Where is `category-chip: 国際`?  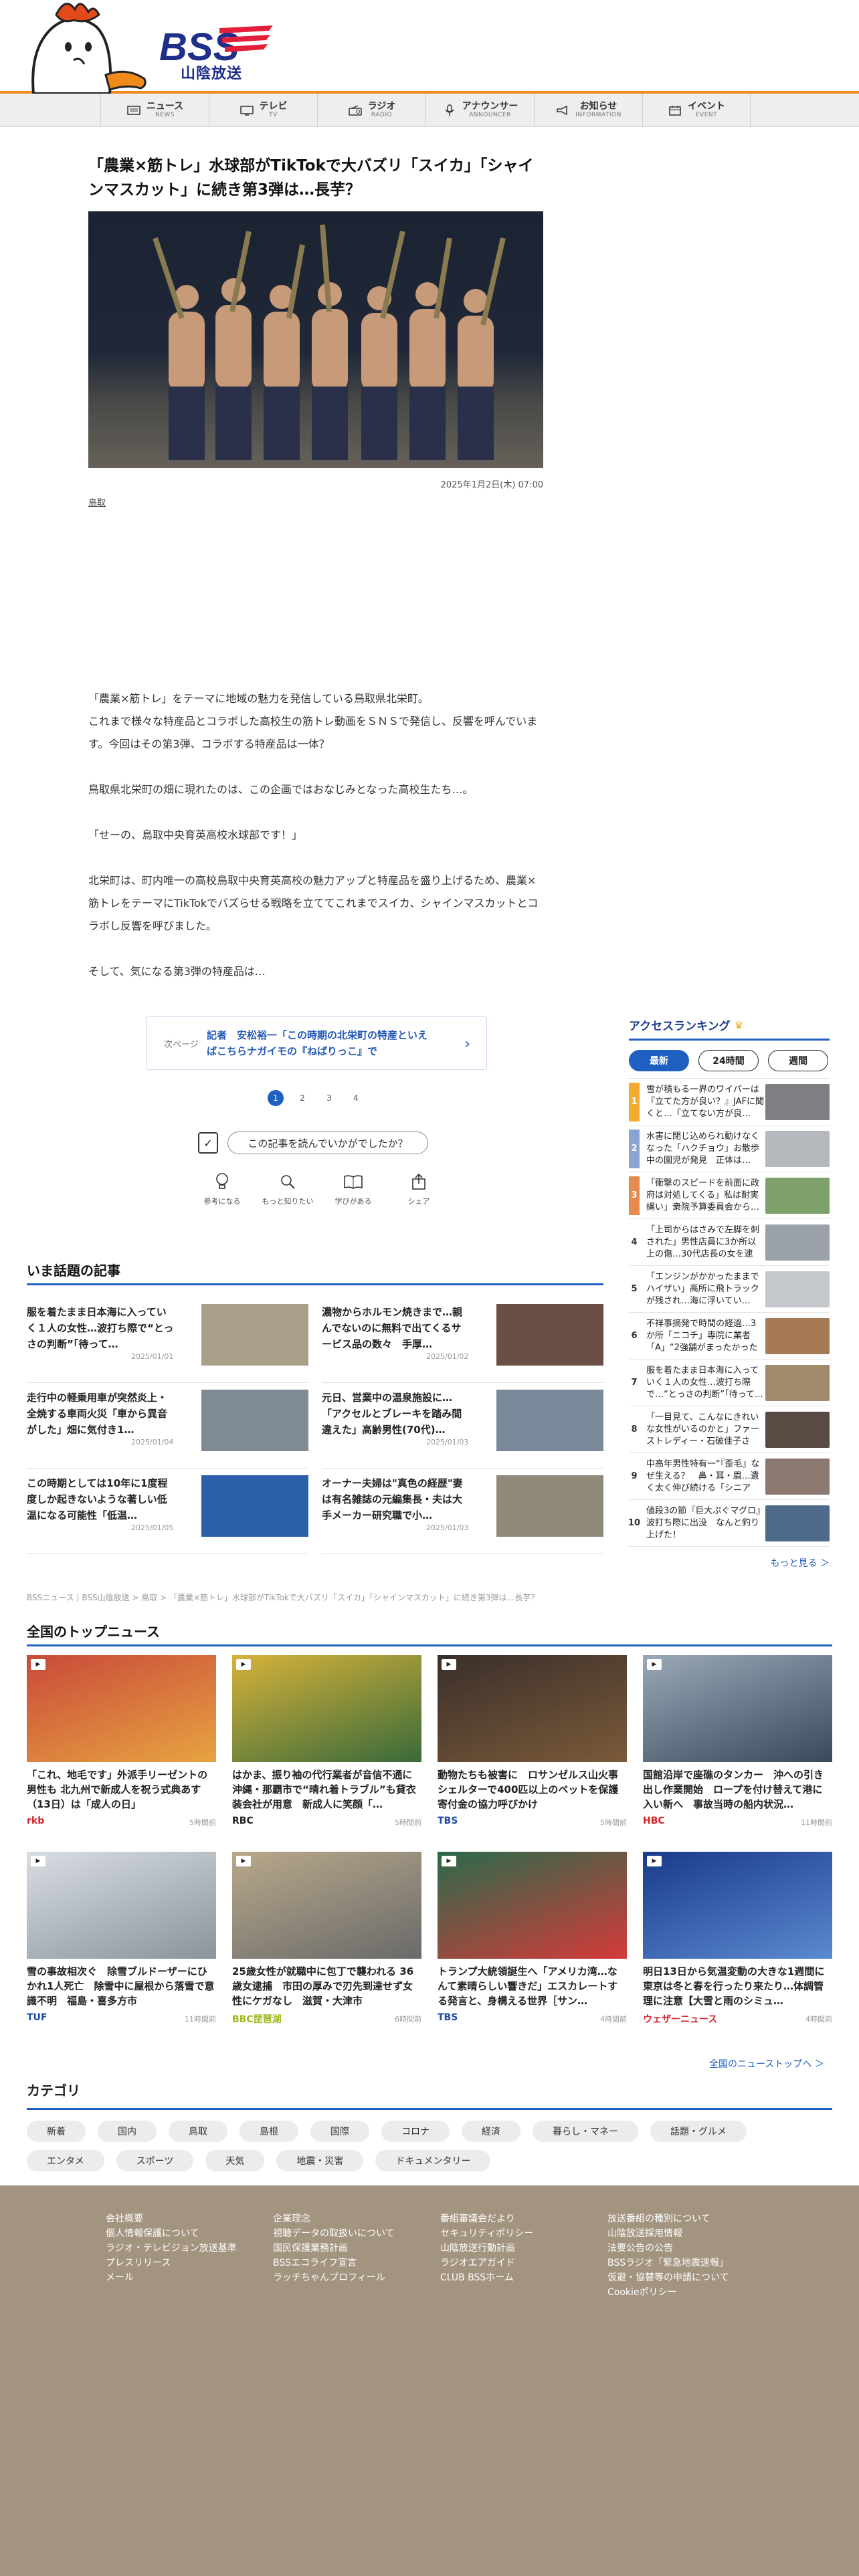
category-chip: 国際 is located at coordinates (340, 2131).